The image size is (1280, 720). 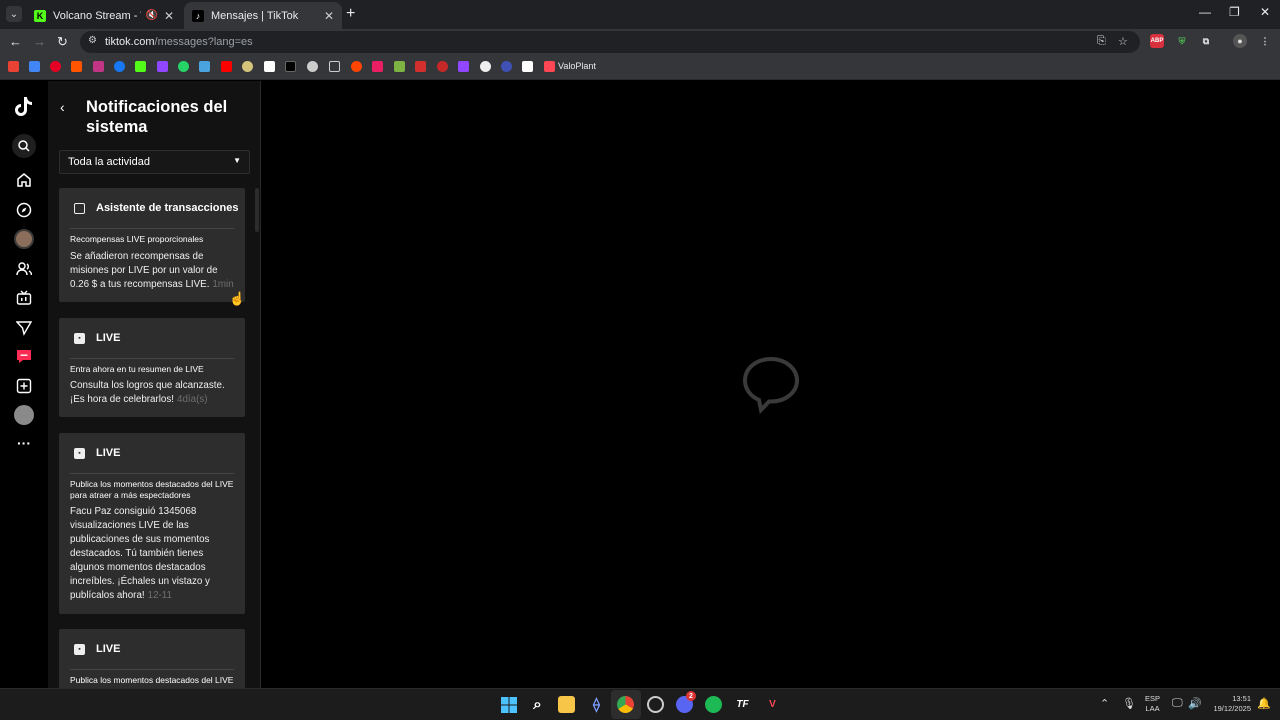 What do you see at coordinates (527, 66) in the screenshot?
I see `notion-bookmark-icon` at bounding box center [527, 66].